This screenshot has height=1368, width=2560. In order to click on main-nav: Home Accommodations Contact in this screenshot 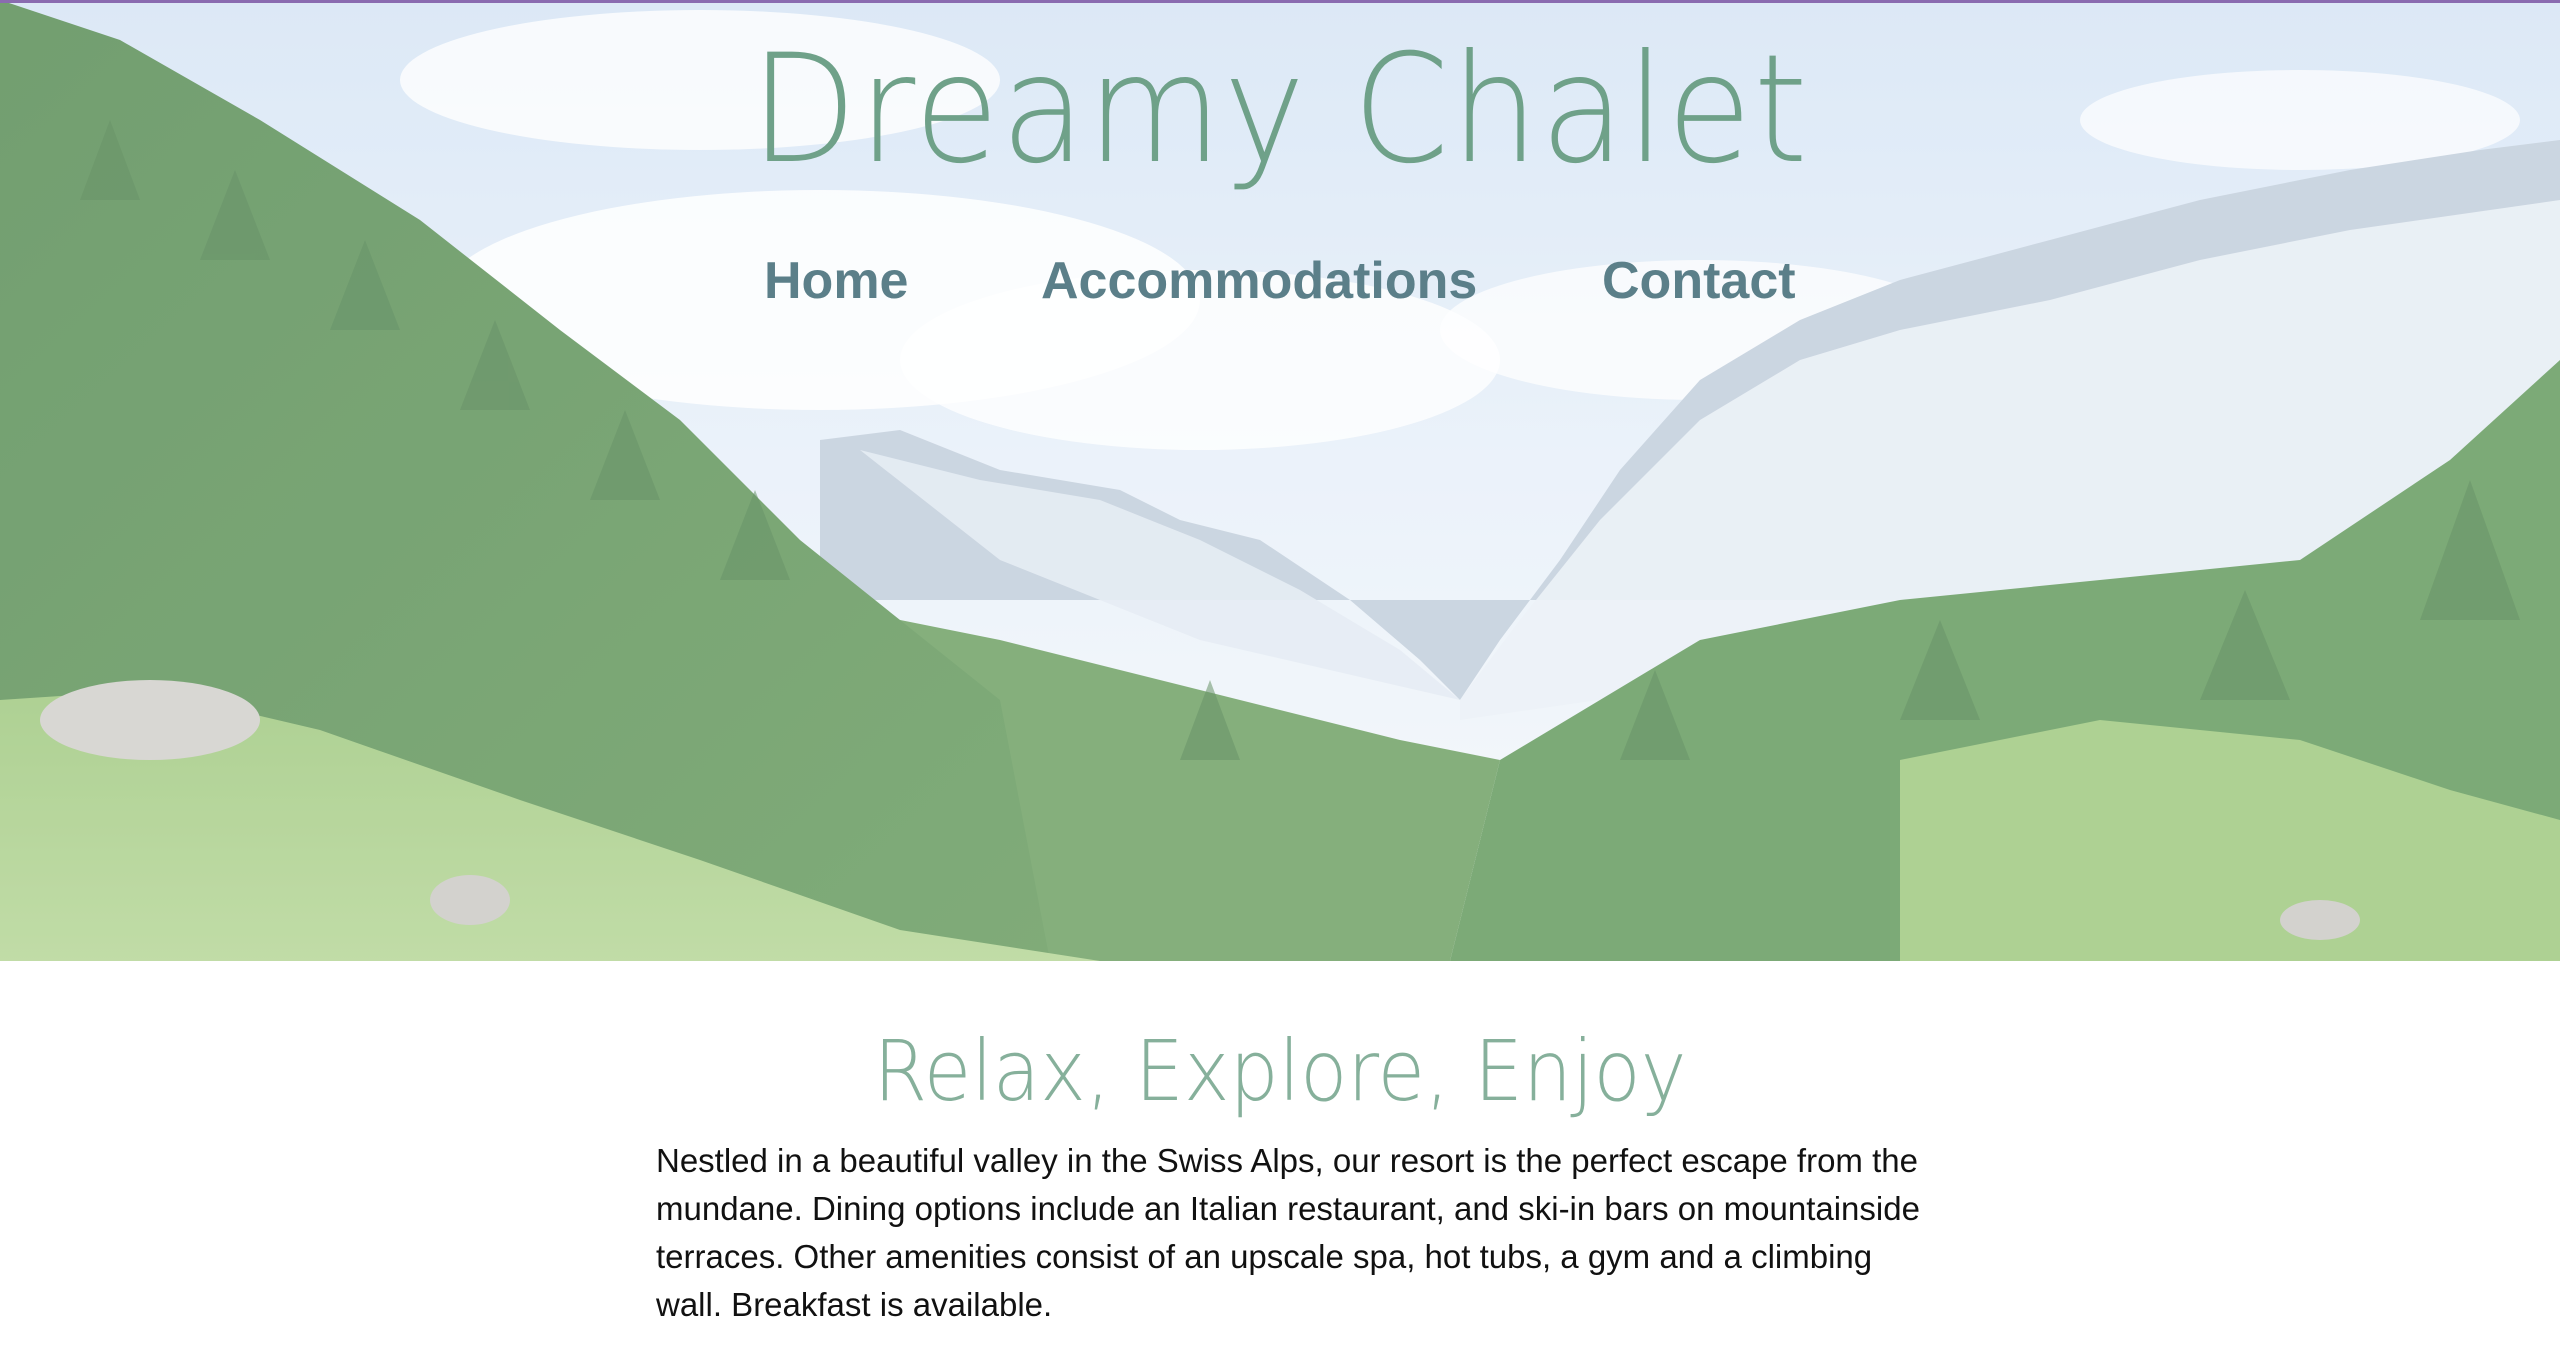, I will do `click(1280, 281)`.